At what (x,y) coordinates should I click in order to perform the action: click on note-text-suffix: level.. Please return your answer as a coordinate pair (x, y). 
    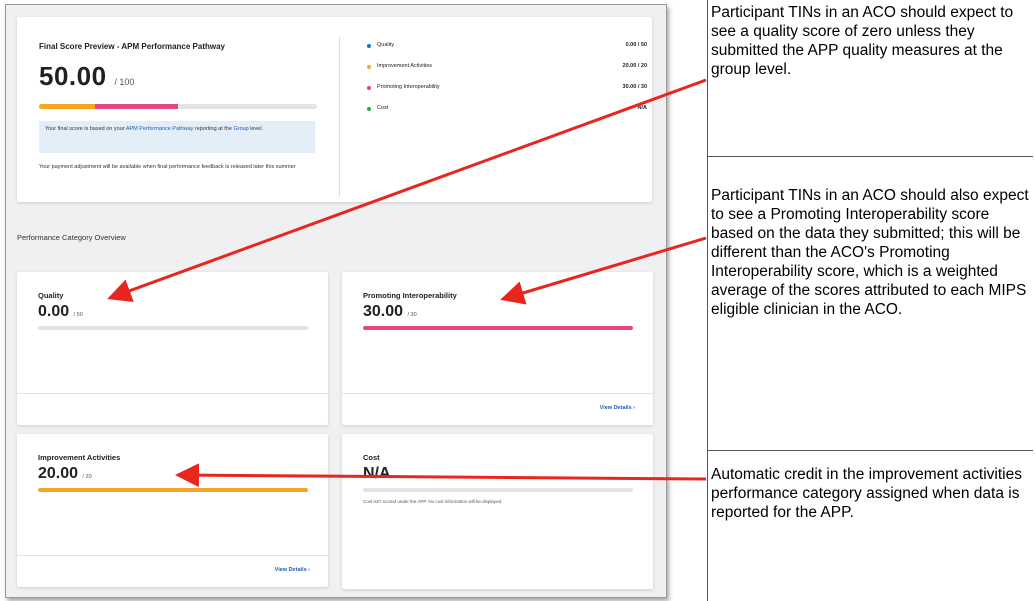
    Looking at the image, I should click on (256, 129).